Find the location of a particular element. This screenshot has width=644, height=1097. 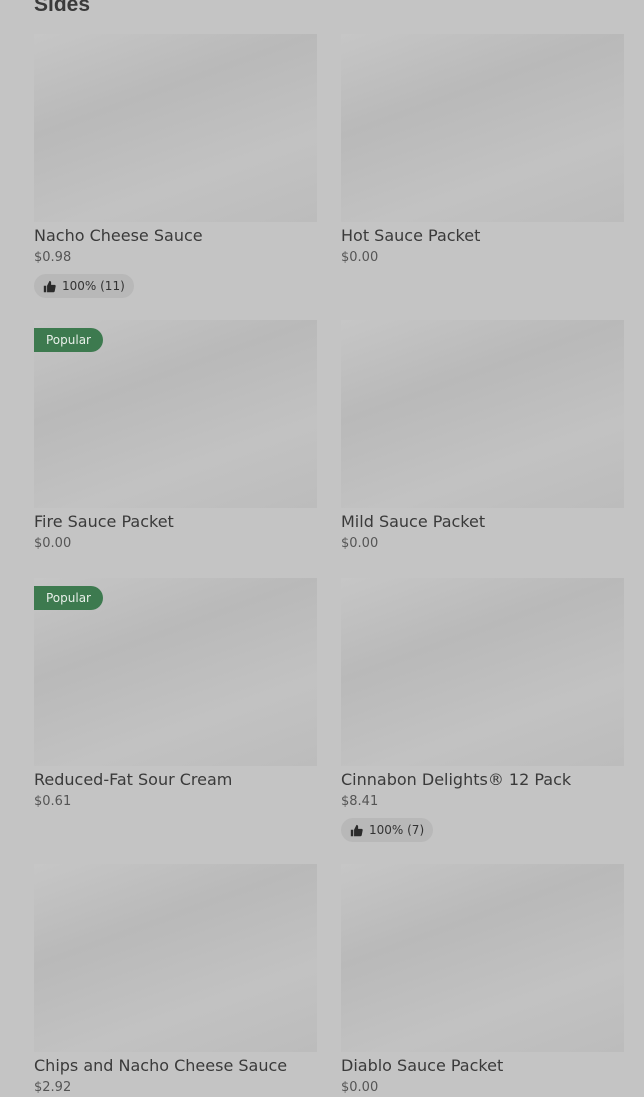

menu-item-card: Diablo Sauce Packet $0.00 is located at coordinates (482, 979).